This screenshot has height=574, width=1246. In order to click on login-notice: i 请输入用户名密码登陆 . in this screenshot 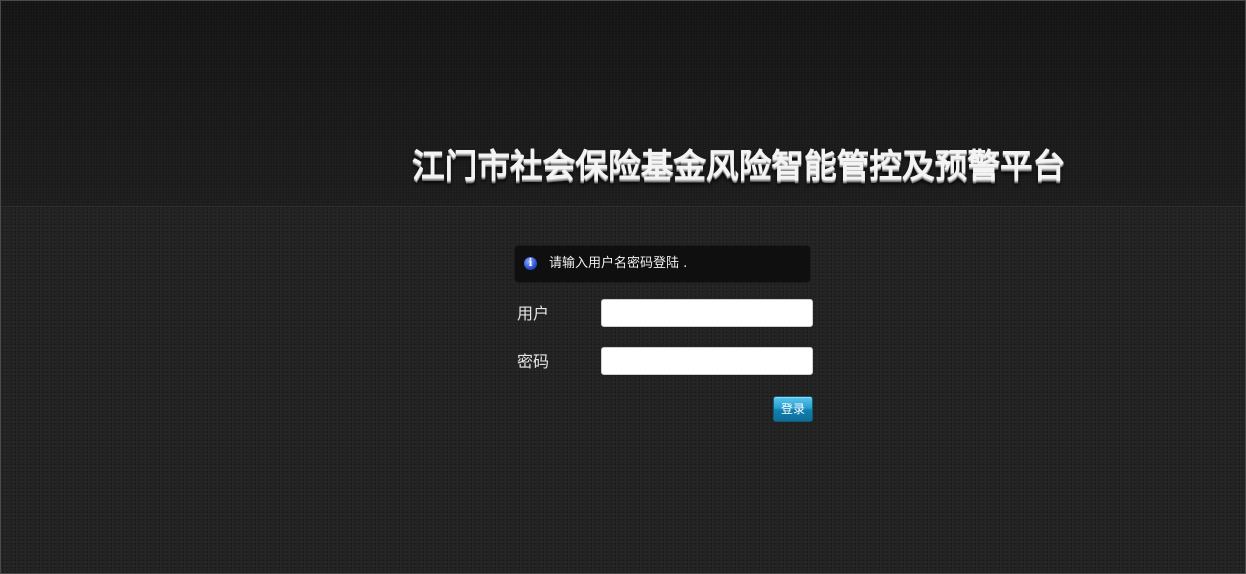, I will do `click(662, 264)`.